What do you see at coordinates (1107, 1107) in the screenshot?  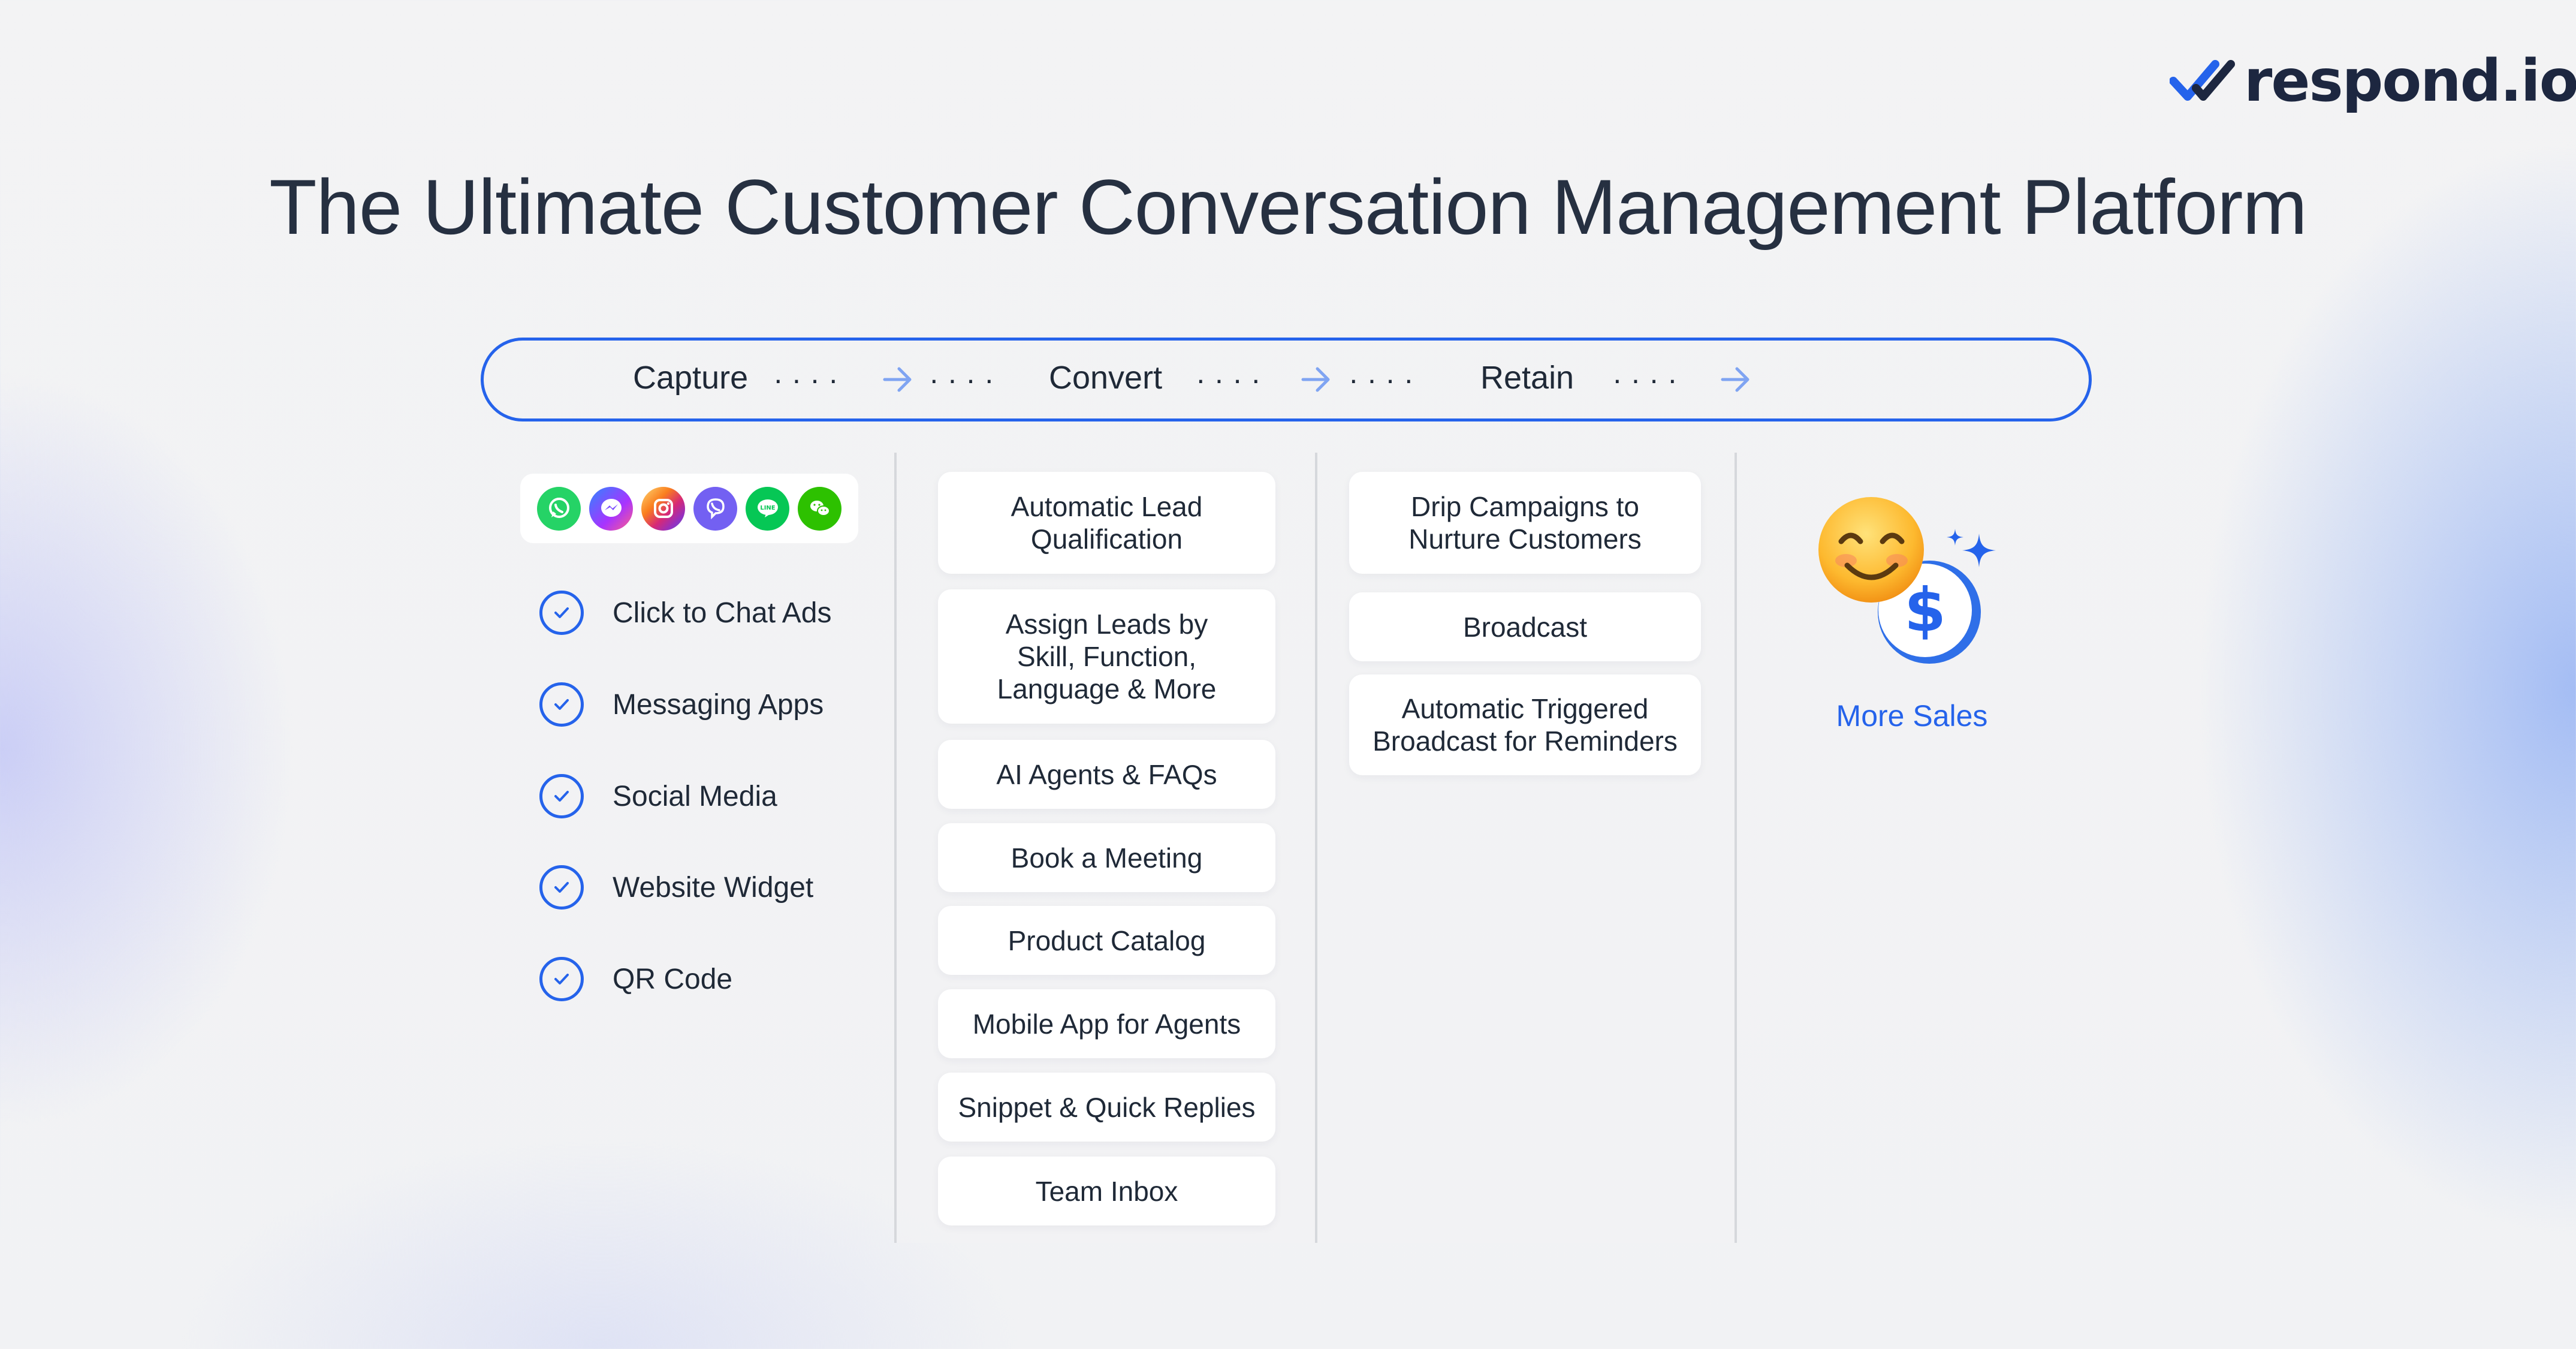 I see `convert-feature-card: Snippet & Quick Replies` at bounding box center [1107, 1107].